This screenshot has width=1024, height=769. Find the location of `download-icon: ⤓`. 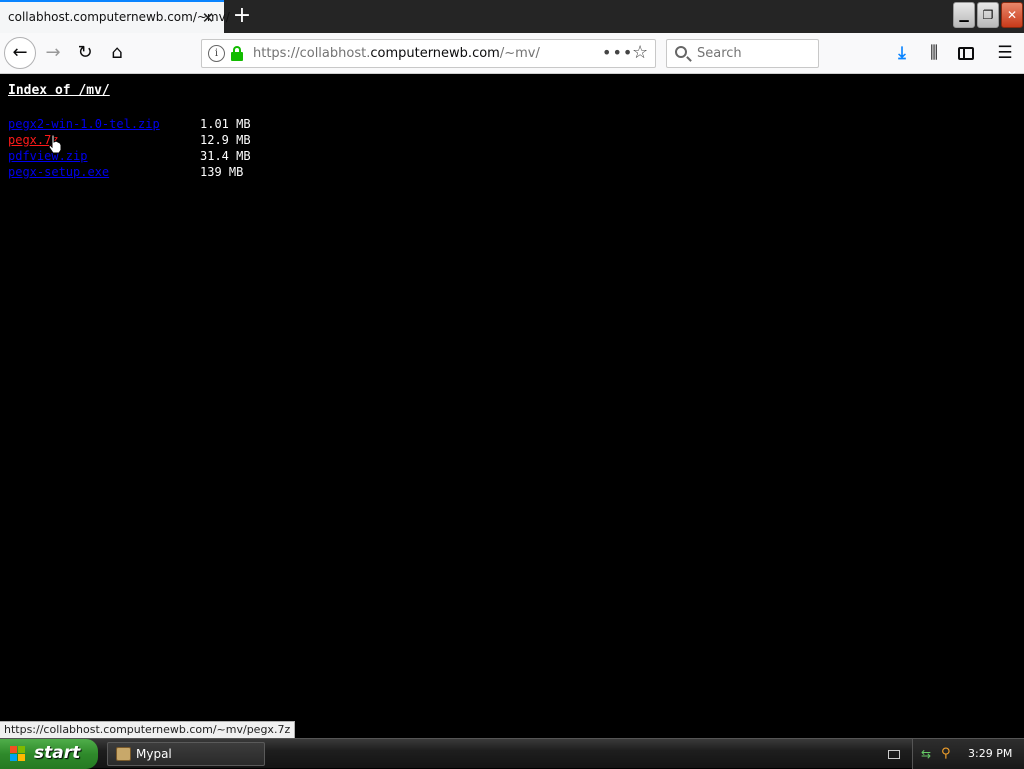

download-icon: ⤓ is located at coordinates (902, 53).